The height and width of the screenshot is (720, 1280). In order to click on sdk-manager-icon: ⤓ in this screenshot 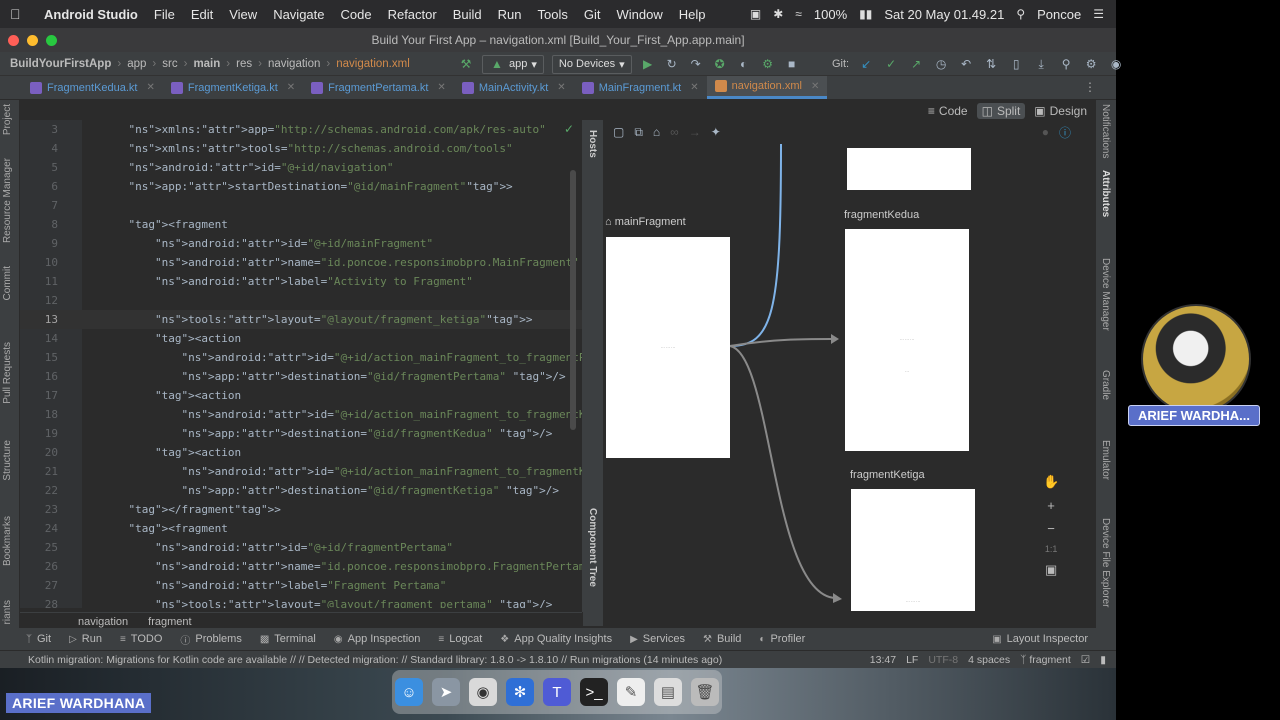, I will do `click(1041, 64)`.